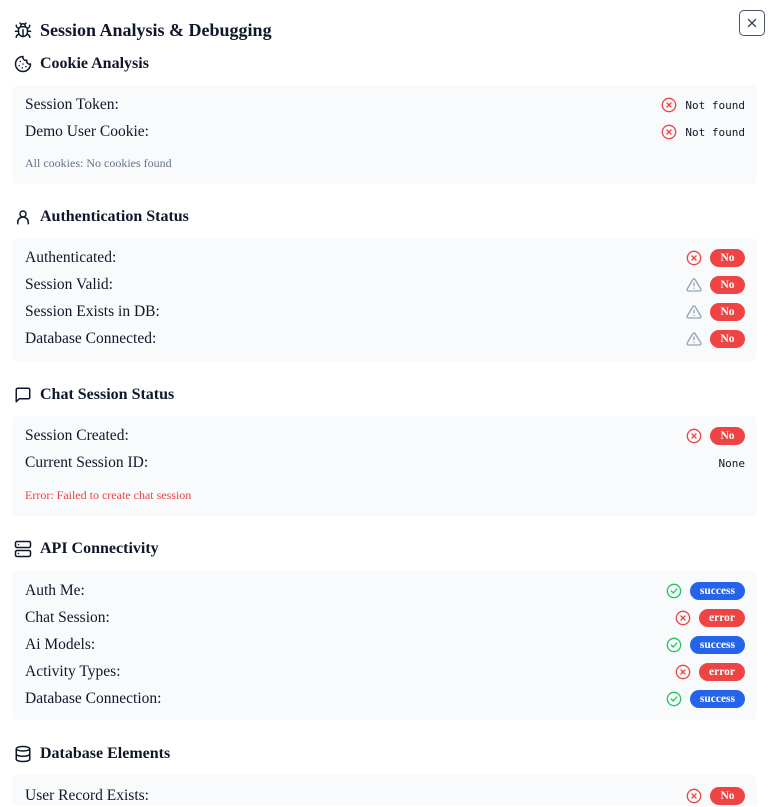  I want to click on row-label: Session Valid:, so click(69, 284).